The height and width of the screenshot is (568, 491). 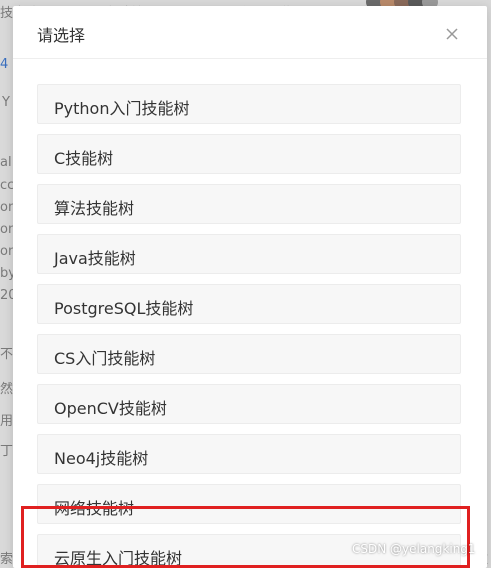 What do you see at coordinates (110, 408) in the screenshot?
I see `option-label: OpenCV技能树` at bounding box center [110, 408].